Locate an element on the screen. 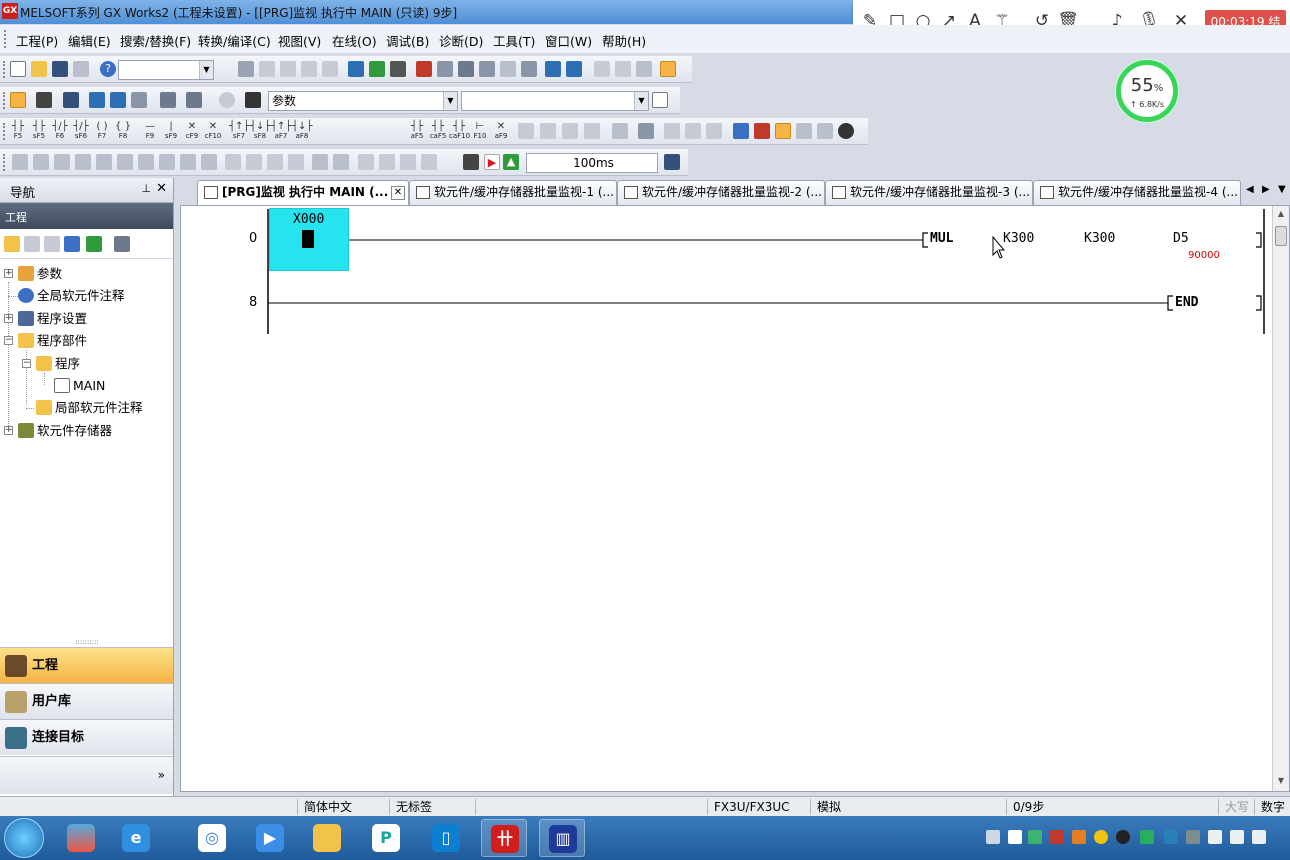 The height and width of the screenshot is (860, 1290). cross-ref-icon is located at coordinates (139, 100).